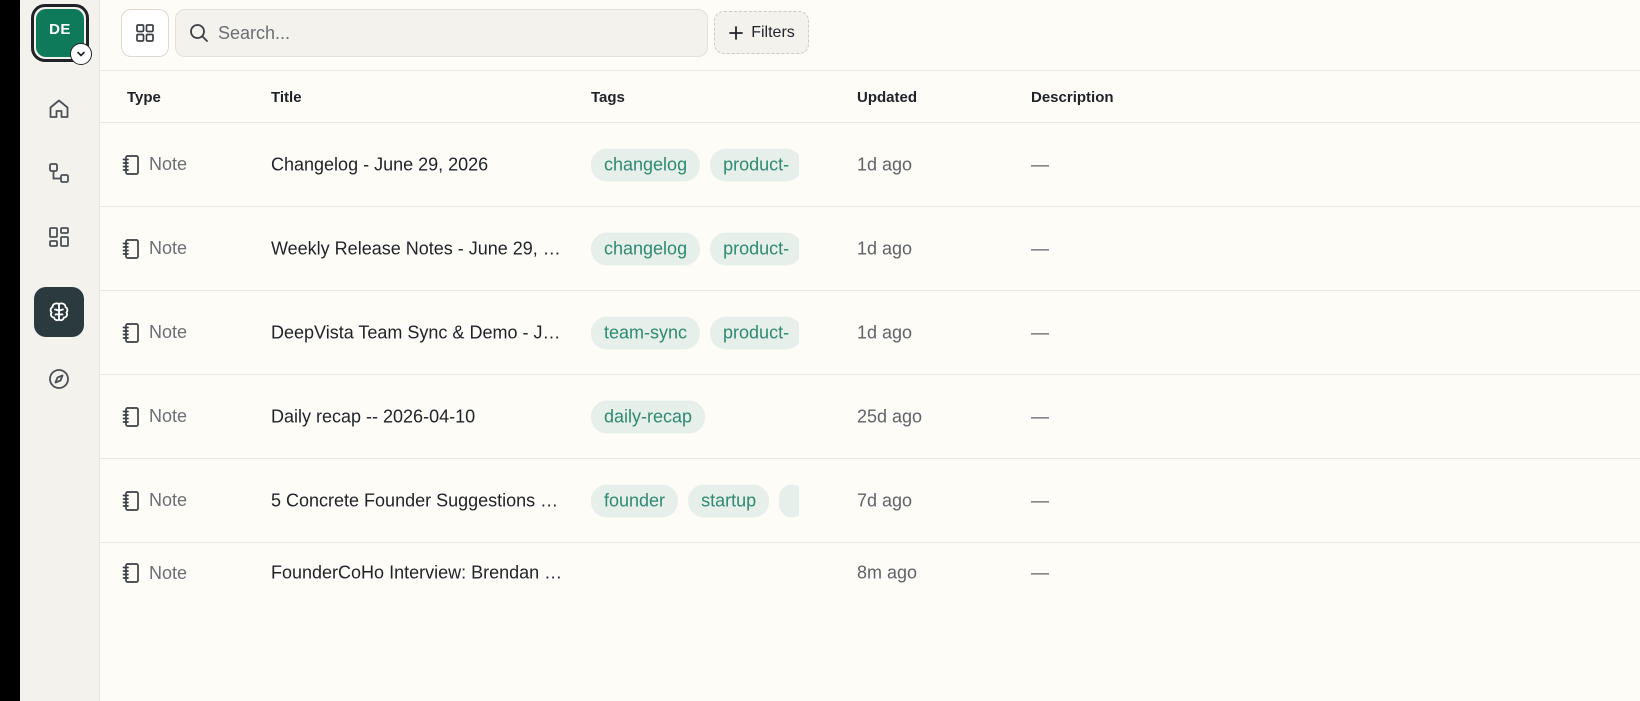 This screenshot has height=701, width=1640. What do you see at coordinates (890, 416) in the screenshot?
I see `updated-cell: 25d ago` at bounding box center [890, 416].